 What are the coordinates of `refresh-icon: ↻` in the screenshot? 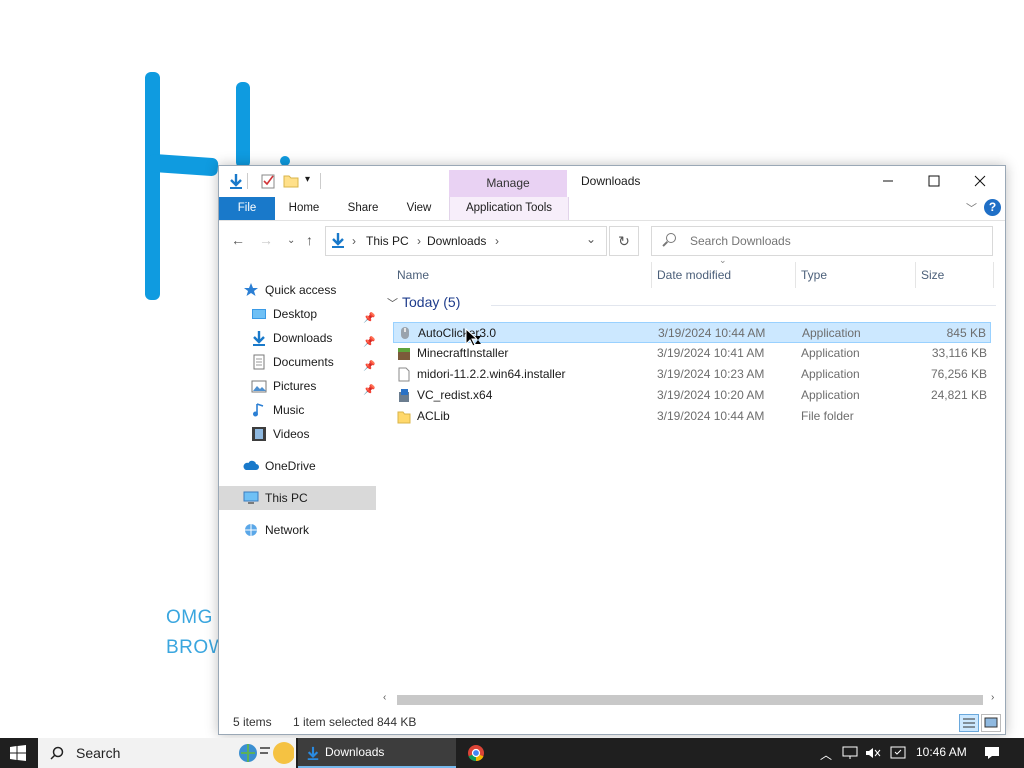 It's located at (624, 240).